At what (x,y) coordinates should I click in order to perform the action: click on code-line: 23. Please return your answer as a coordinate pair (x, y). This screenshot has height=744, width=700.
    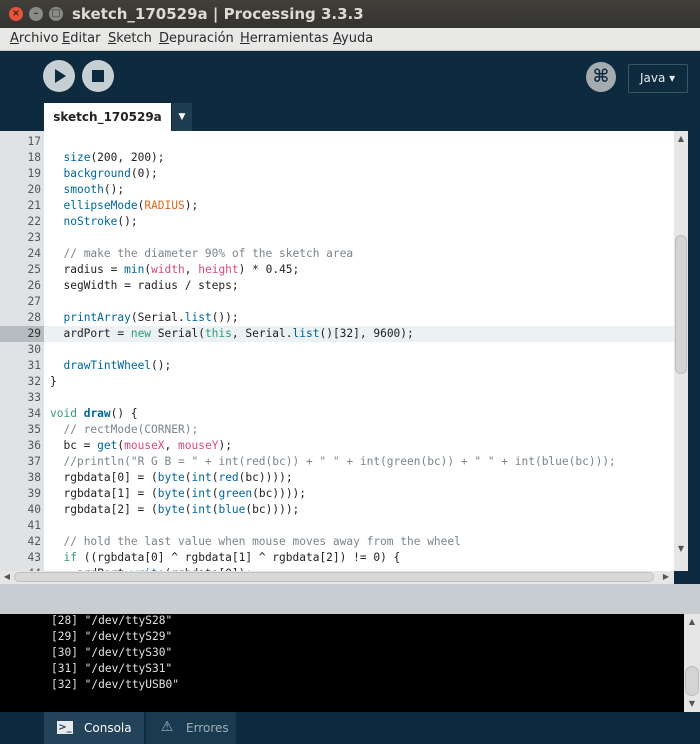
    Looking at the image, I should click on (337, 238).